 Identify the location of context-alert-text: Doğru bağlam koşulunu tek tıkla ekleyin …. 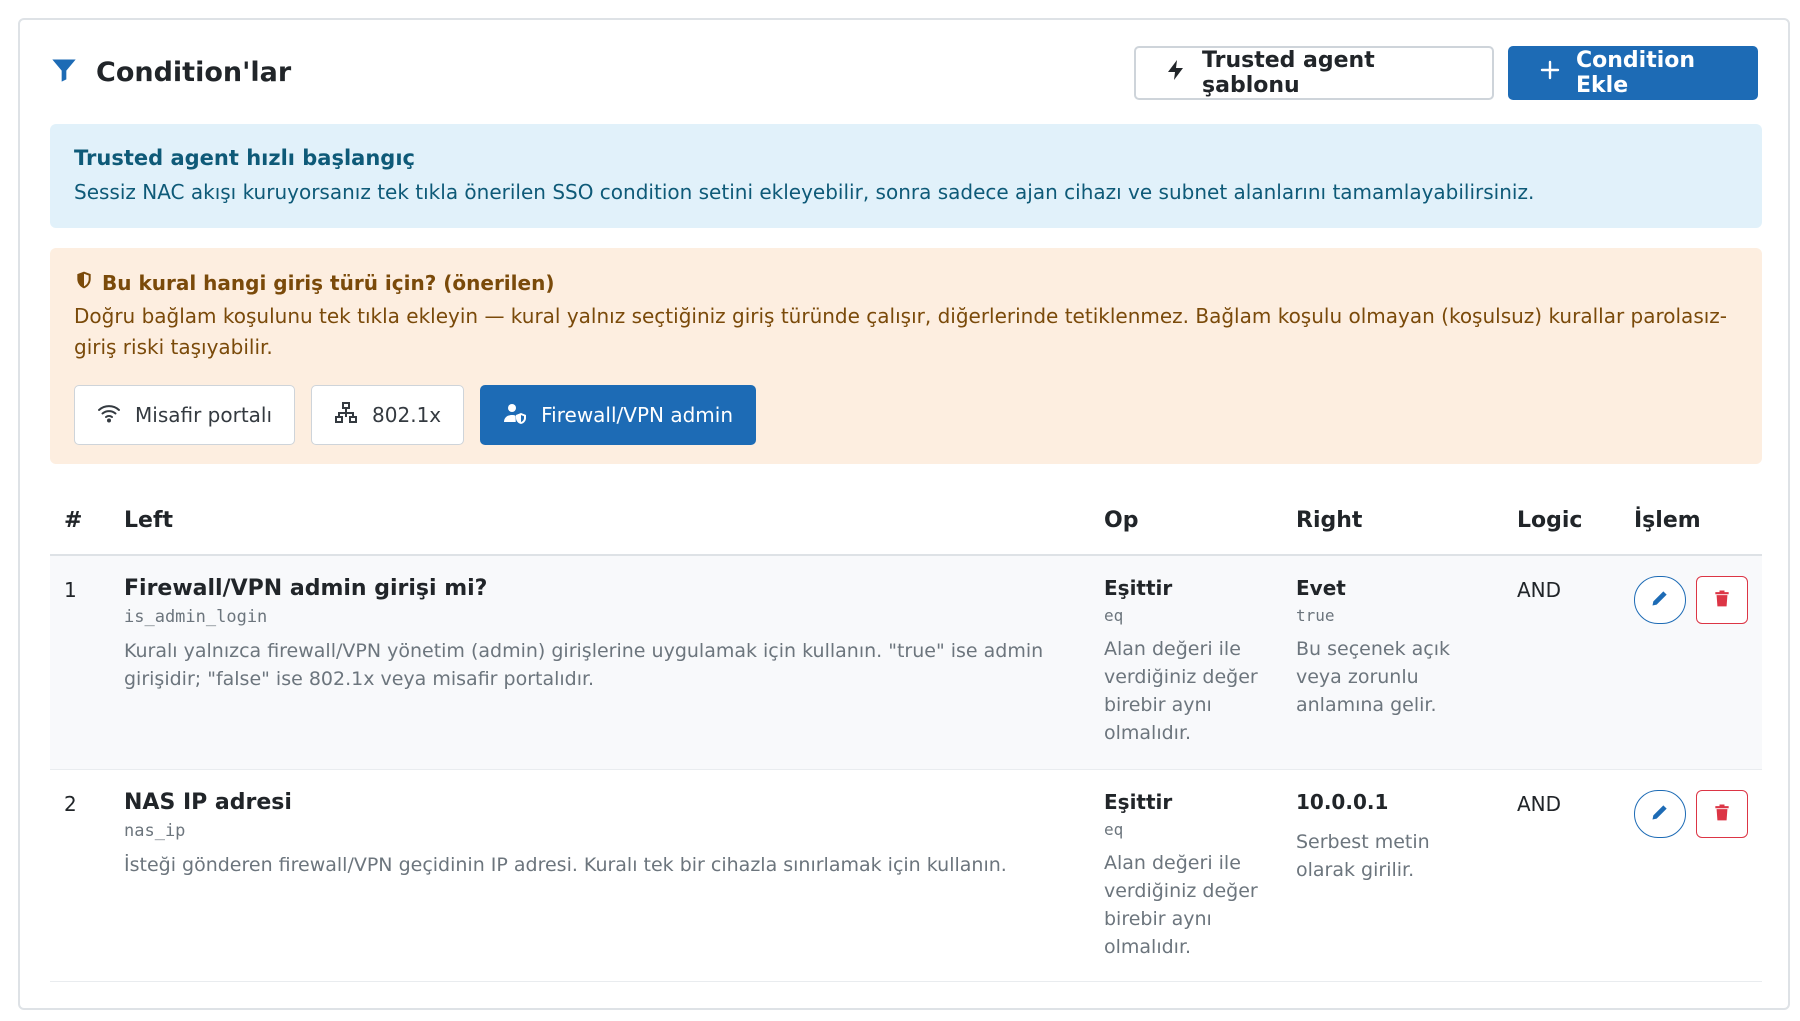
(901, 331).